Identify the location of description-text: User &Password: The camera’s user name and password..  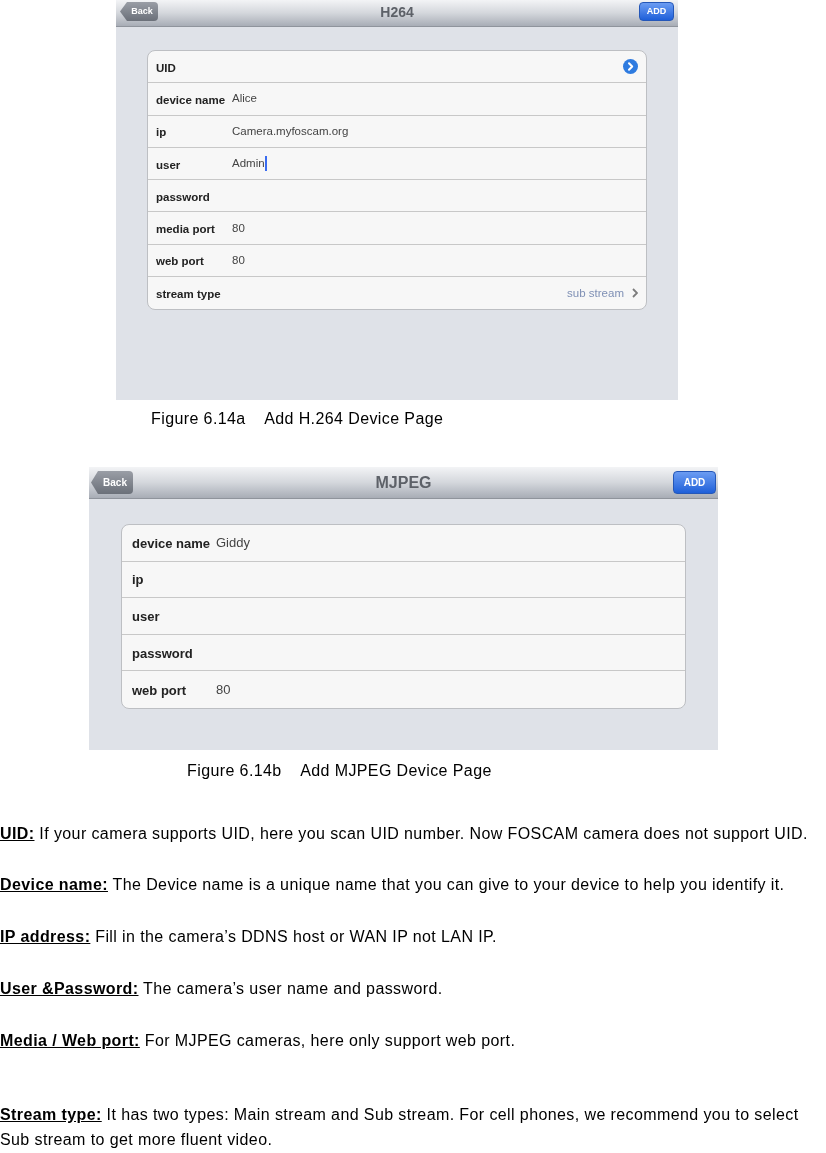
(222, 989).